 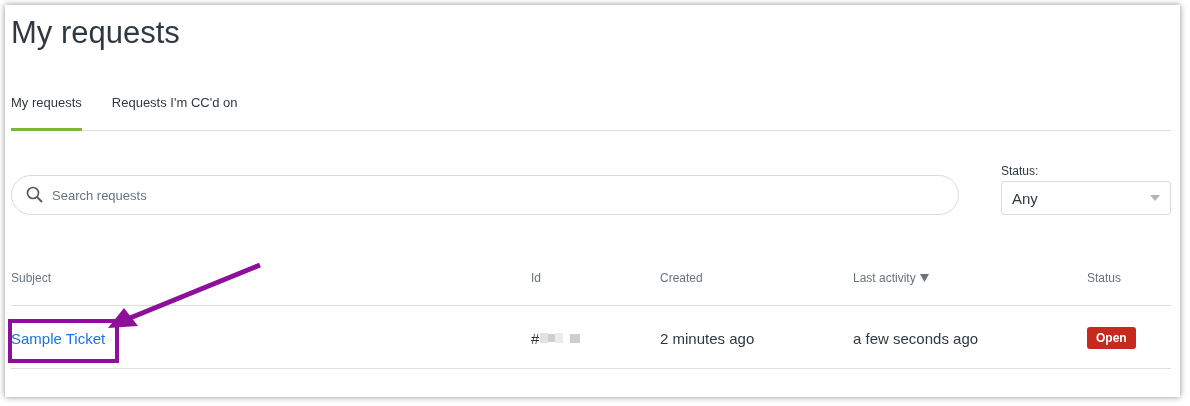 What do you see at coordinates (485, 195) in the screenshot?
I see `search-field: Search requests` at bounding box center [485, 195].